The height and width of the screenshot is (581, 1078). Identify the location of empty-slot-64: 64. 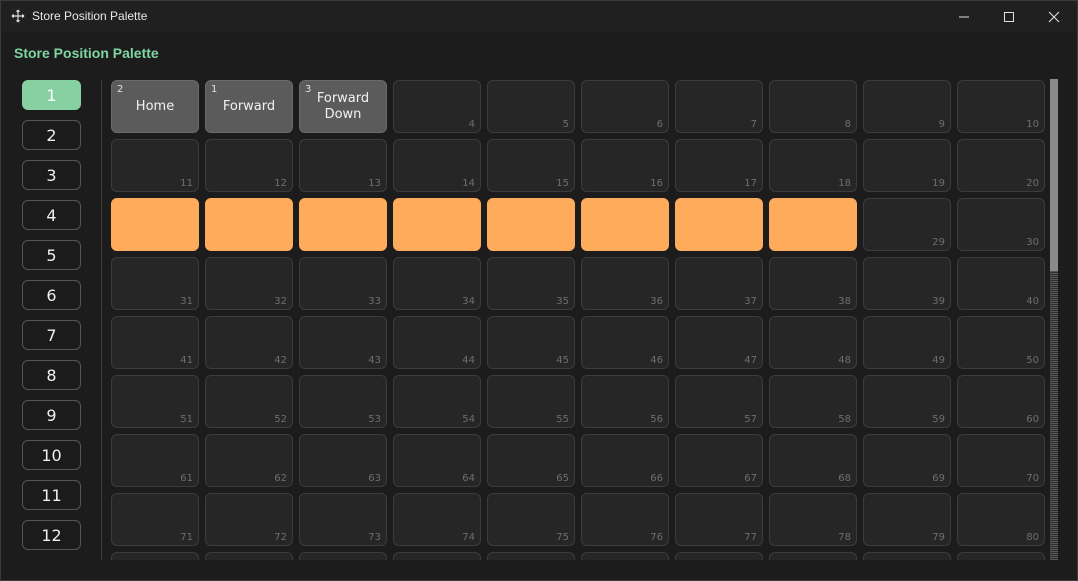
(437, 460).